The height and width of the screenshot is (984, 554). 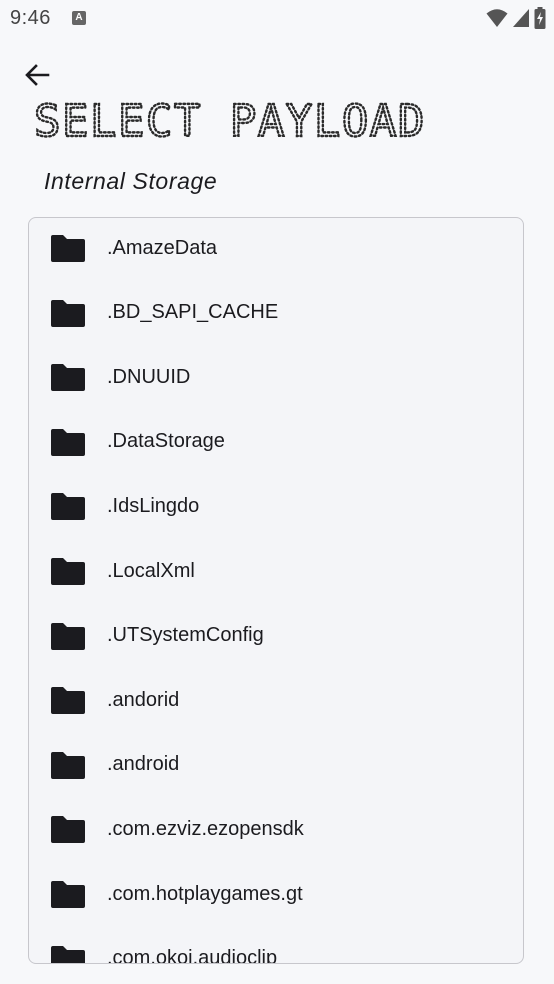 What do you see at coordinates (540, 18) in the screenshot?
I see `battery-charging-icon` at bounding box center [540, 18].